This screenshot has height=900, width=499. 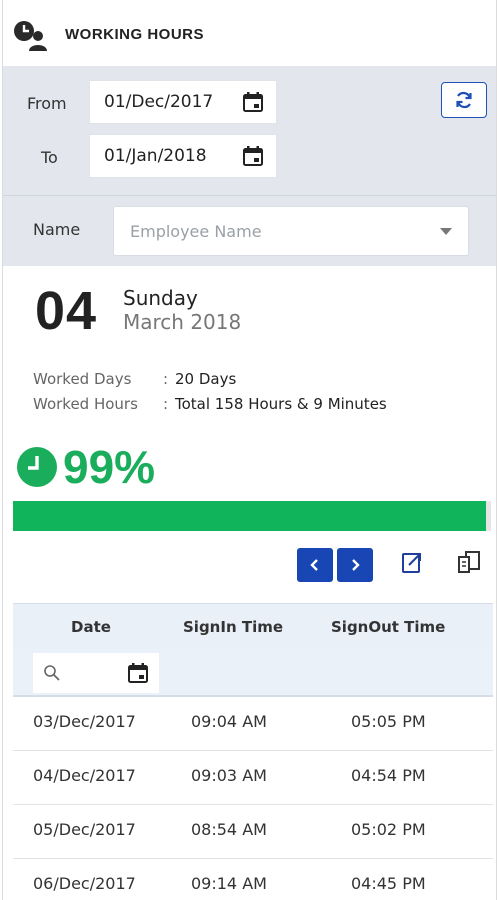 I want to click on date-cell: 04/Dec/2017, so click(x=84, y=775).